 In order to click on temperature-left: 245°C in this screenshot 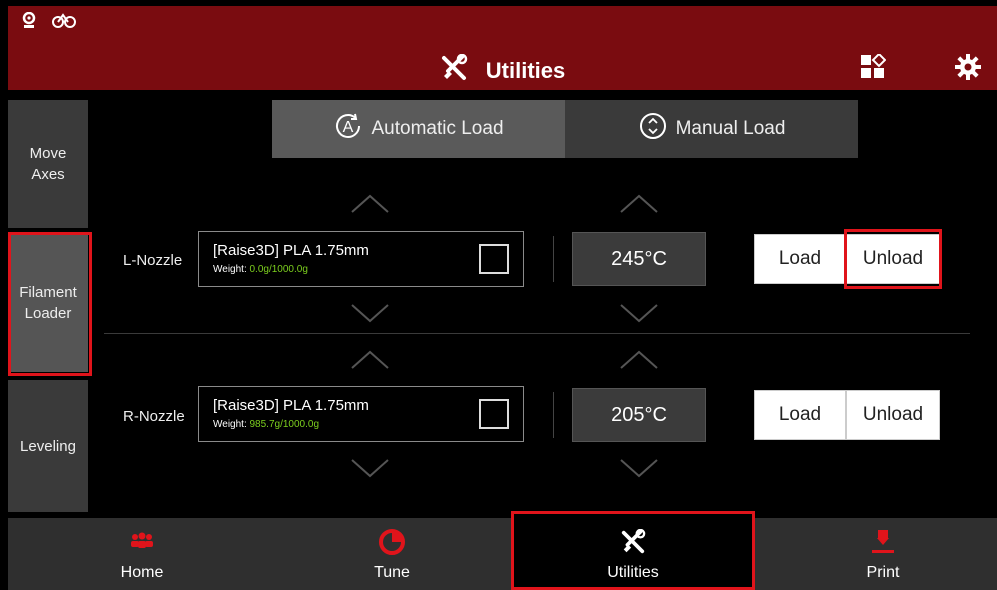, I will do `click(639, 259)`.